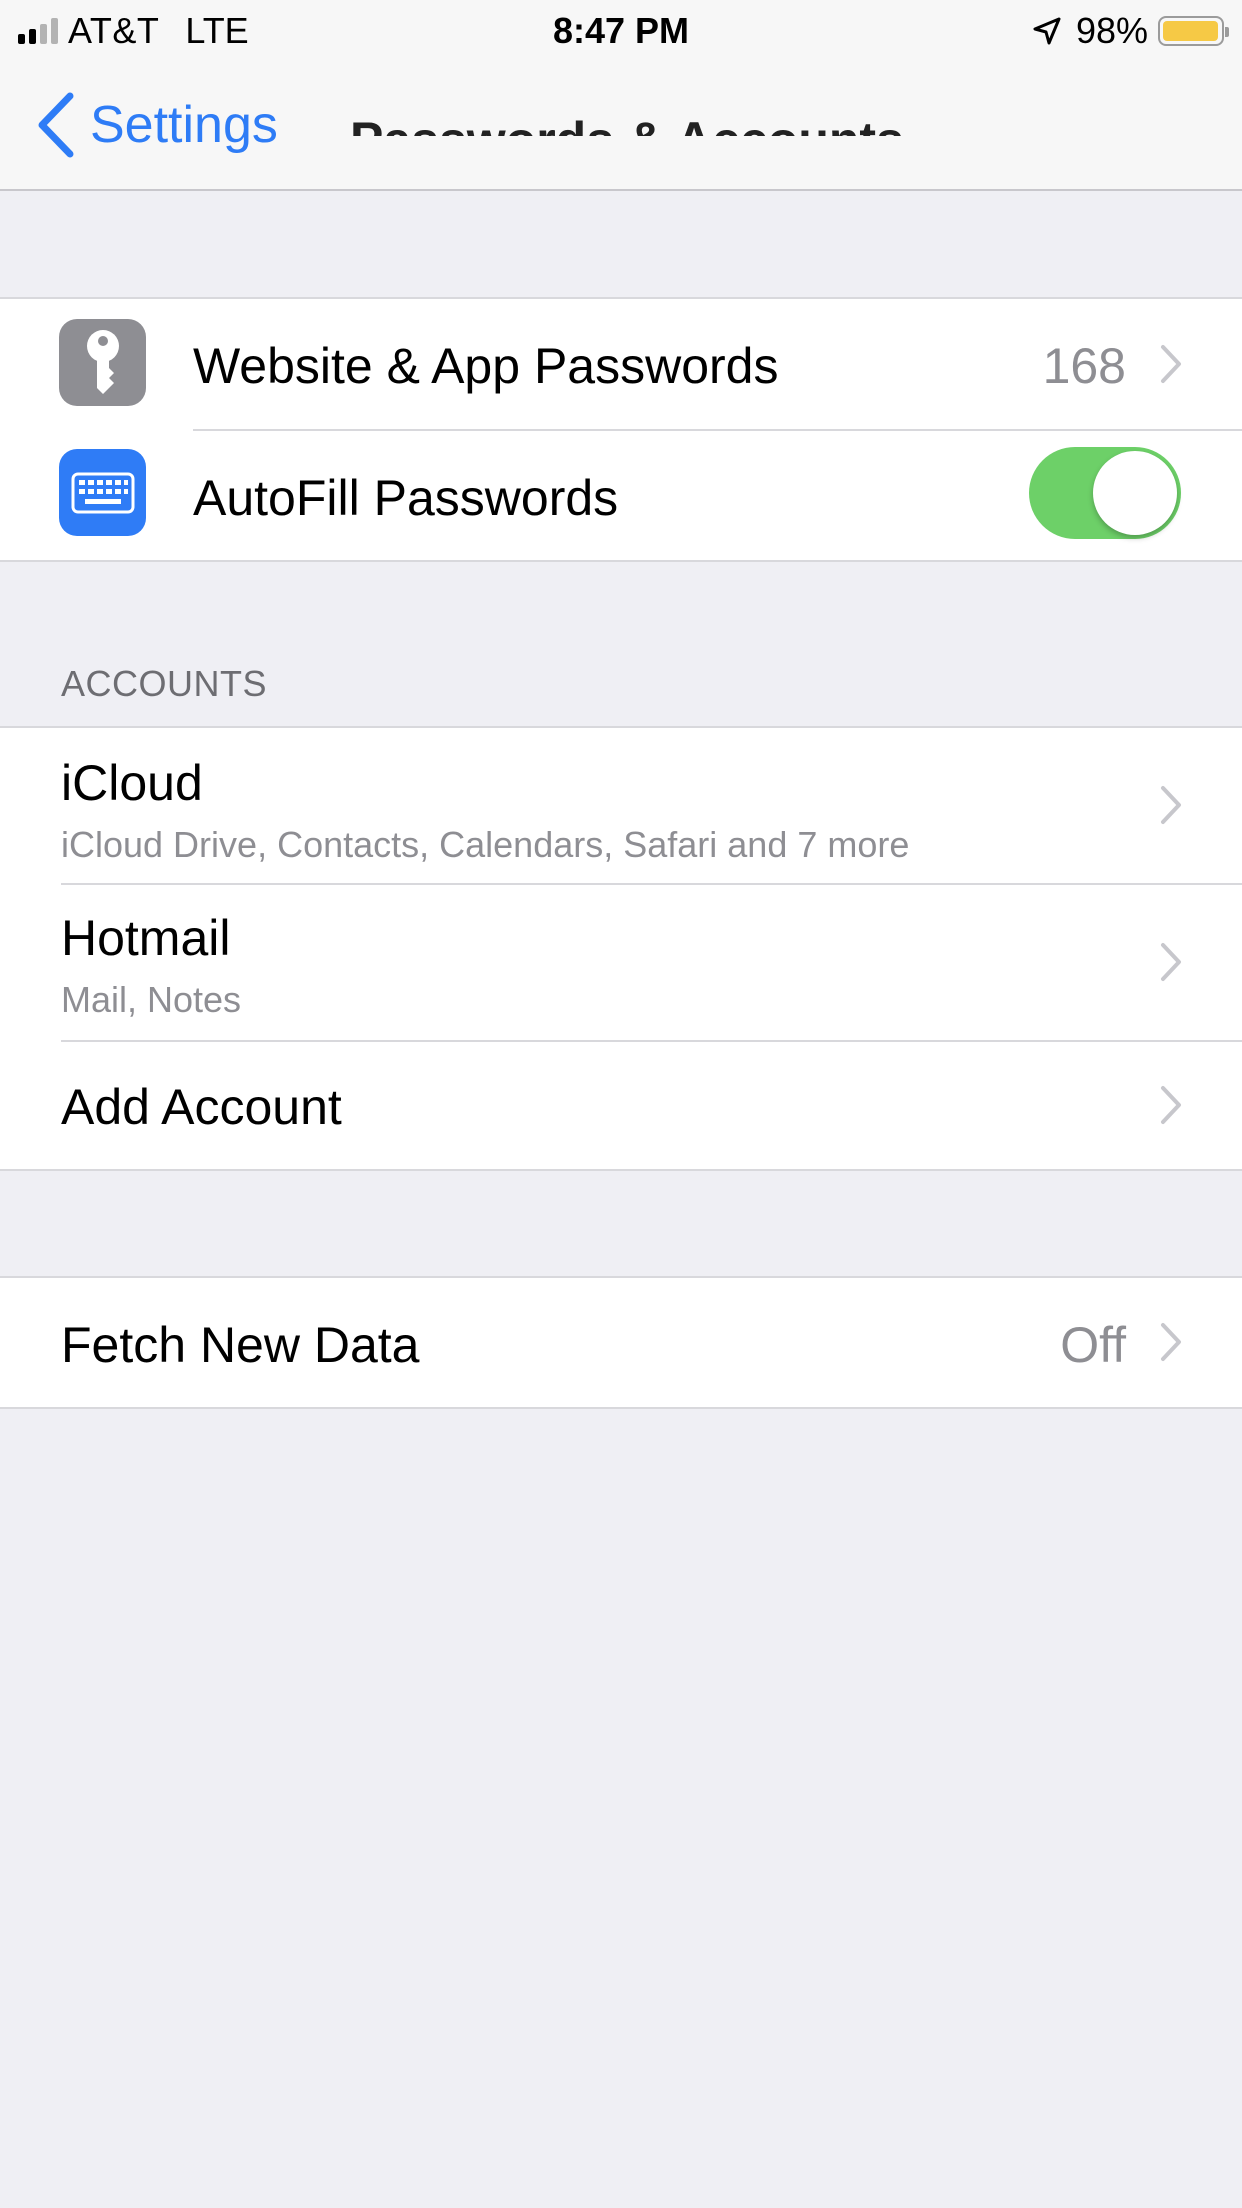 Image resolution: width=1242 pixels, height=2208 pixels. I want to click on account-name: iCloud, so click(132, 783).